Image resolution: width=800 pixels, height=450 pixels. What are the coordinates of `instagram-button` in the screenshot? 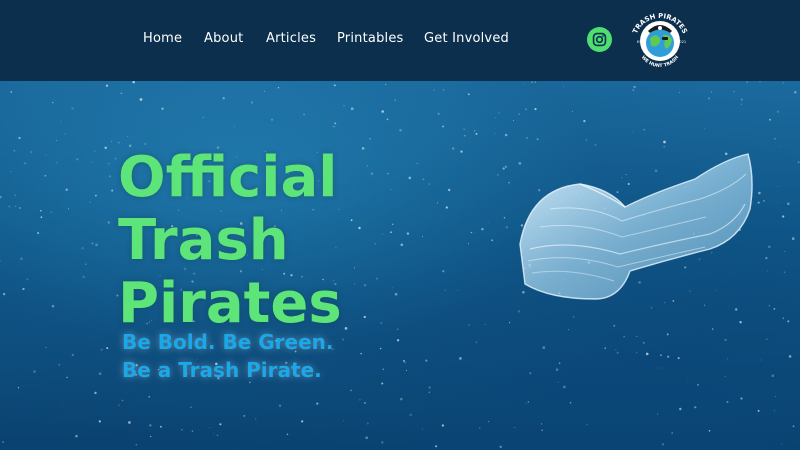 It's located at (599, 39).